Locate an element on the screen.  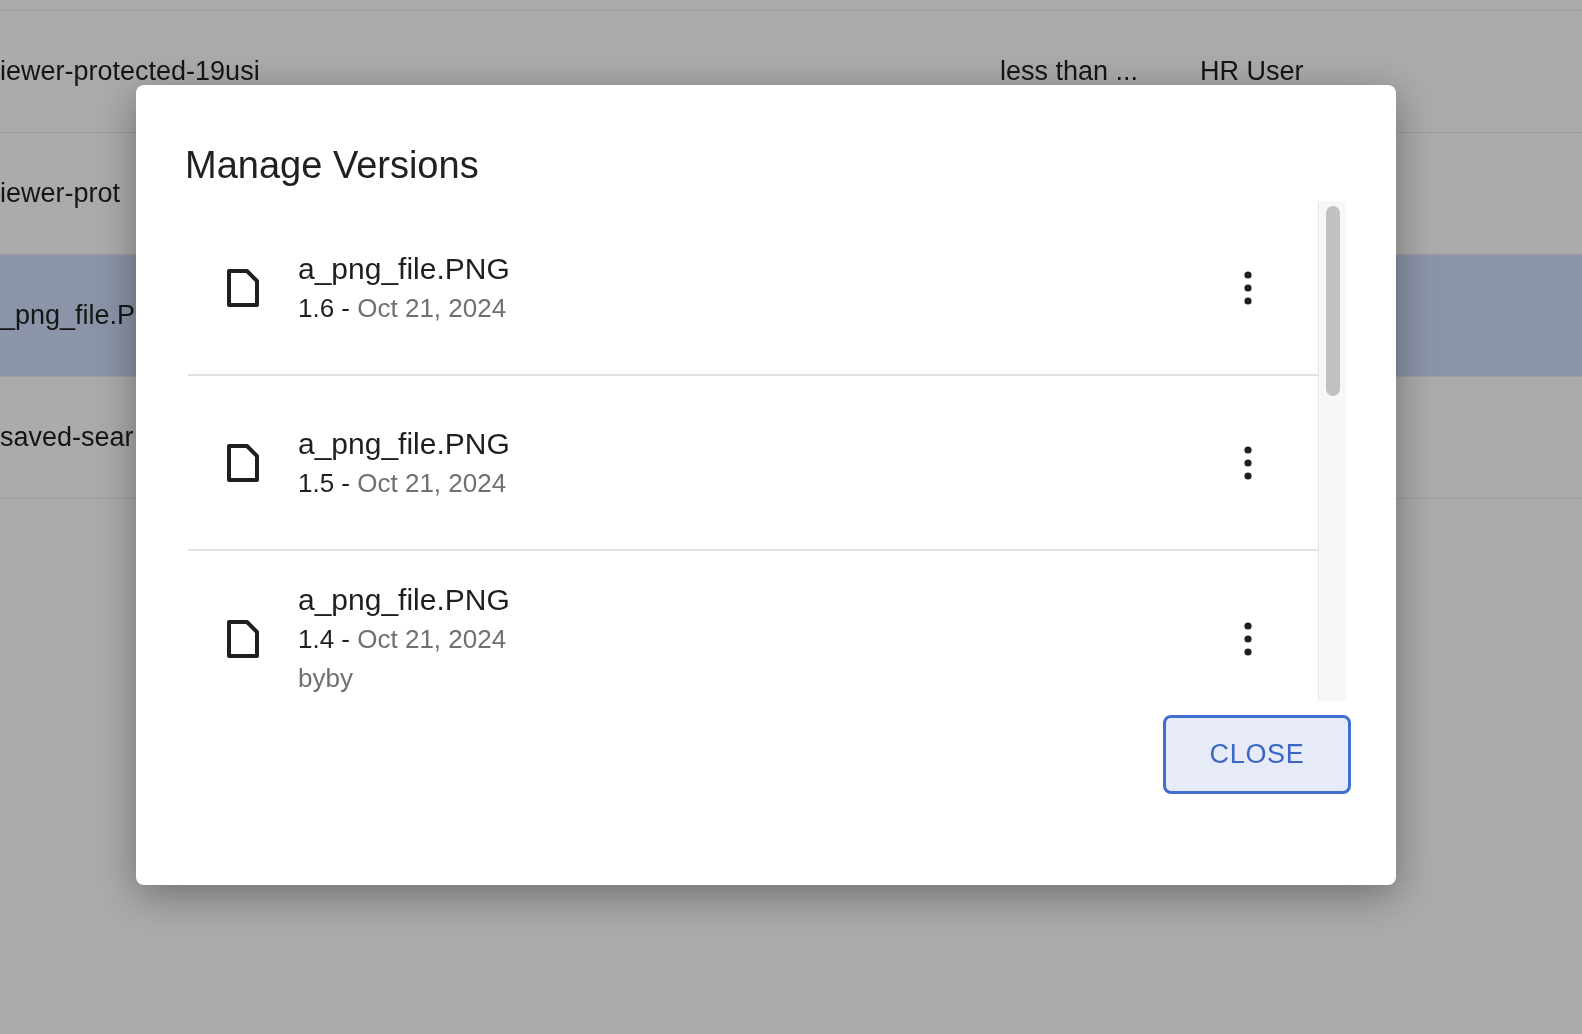
owner-text: HR User is located at coordinates (1252, 72).